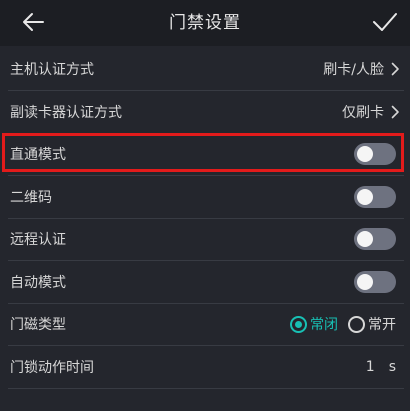  What do you see at coordinates (382, 325) in the screenshot?
I see `radio-normally-open-label: 常开` at bounding box center [382, 325].